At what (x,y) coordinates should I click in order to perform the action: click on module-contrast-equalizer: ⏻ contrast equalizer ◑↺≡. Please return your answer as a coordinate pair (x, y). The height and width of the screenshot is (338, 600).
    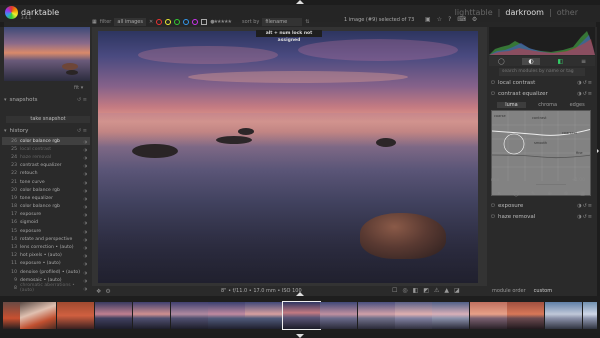
    Looking at the image, I should click on (543, 93).